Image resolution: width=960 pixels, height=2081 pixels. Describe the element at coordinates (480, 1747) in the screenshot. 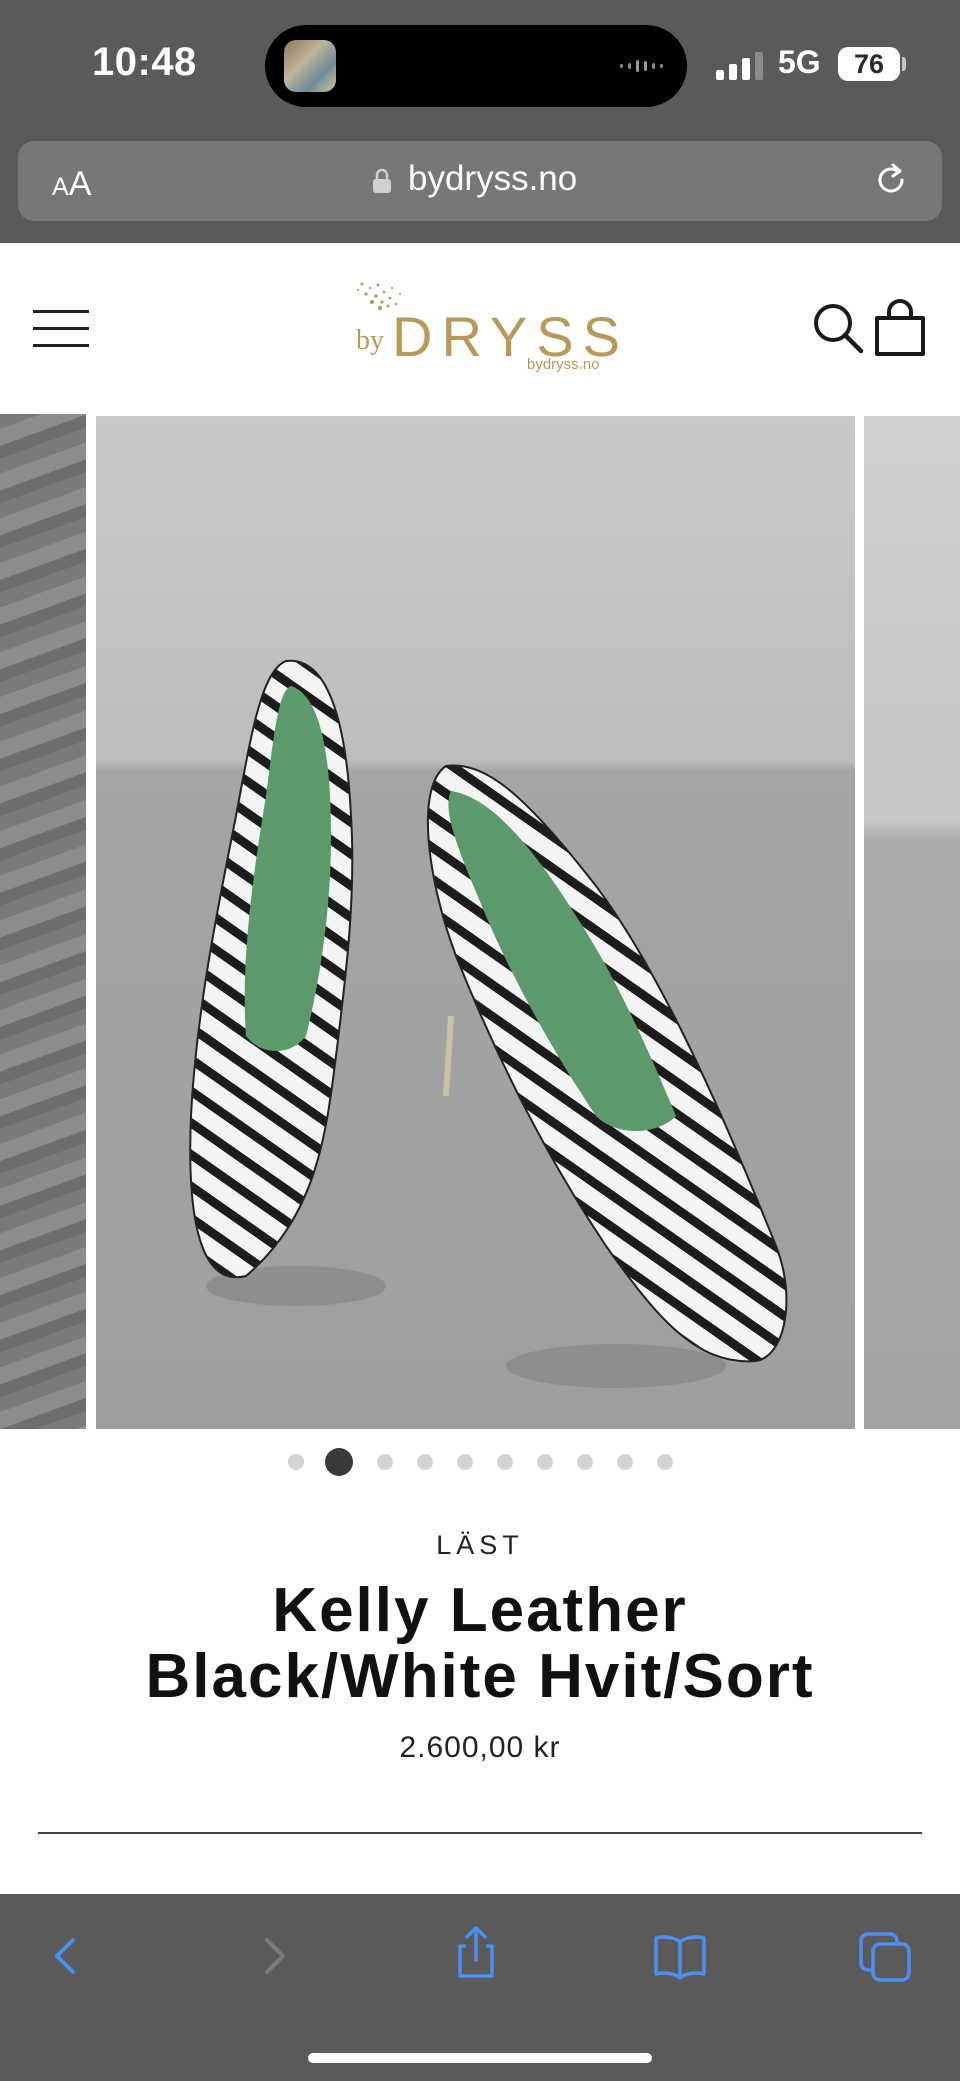

I see `product-price: 2.600,00 kr` at that location.